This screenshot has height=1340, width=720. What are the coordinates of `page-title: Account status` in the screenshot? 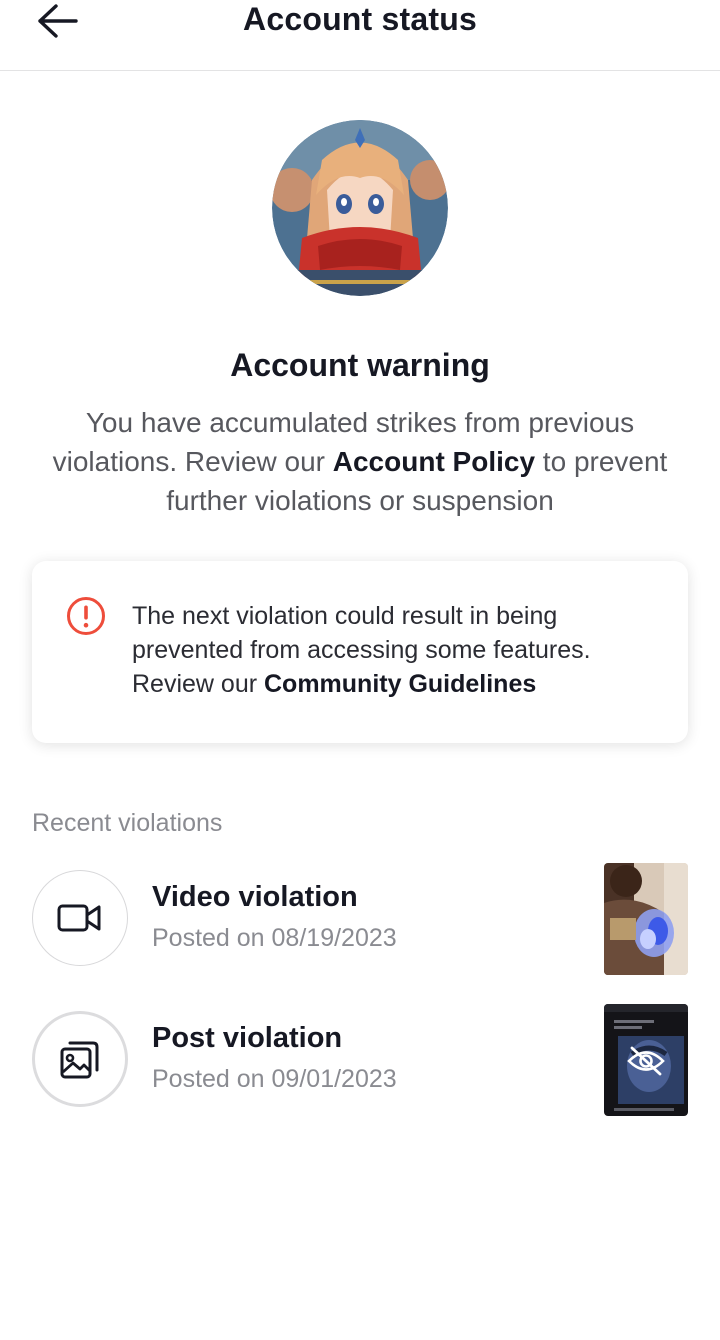 It's located at (360, 19).